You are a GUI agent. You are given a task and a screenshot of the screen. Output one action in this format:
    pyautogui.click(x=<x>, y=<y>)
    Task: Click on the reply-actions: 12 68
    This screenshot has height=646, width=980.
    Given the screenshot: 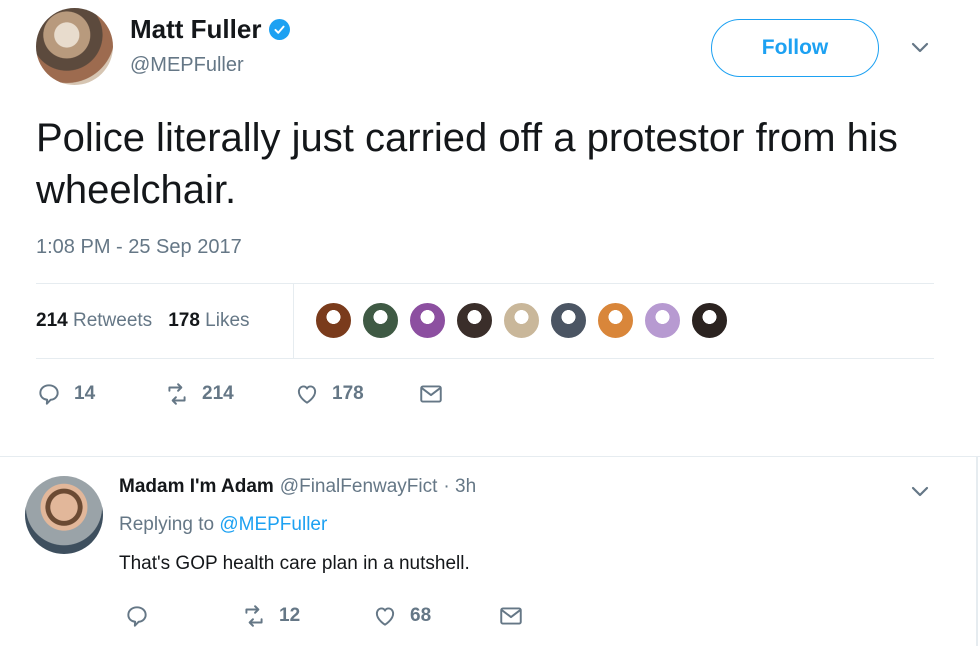 What is the action you would take?
    pyautogui.click(x=324, y=616)
    